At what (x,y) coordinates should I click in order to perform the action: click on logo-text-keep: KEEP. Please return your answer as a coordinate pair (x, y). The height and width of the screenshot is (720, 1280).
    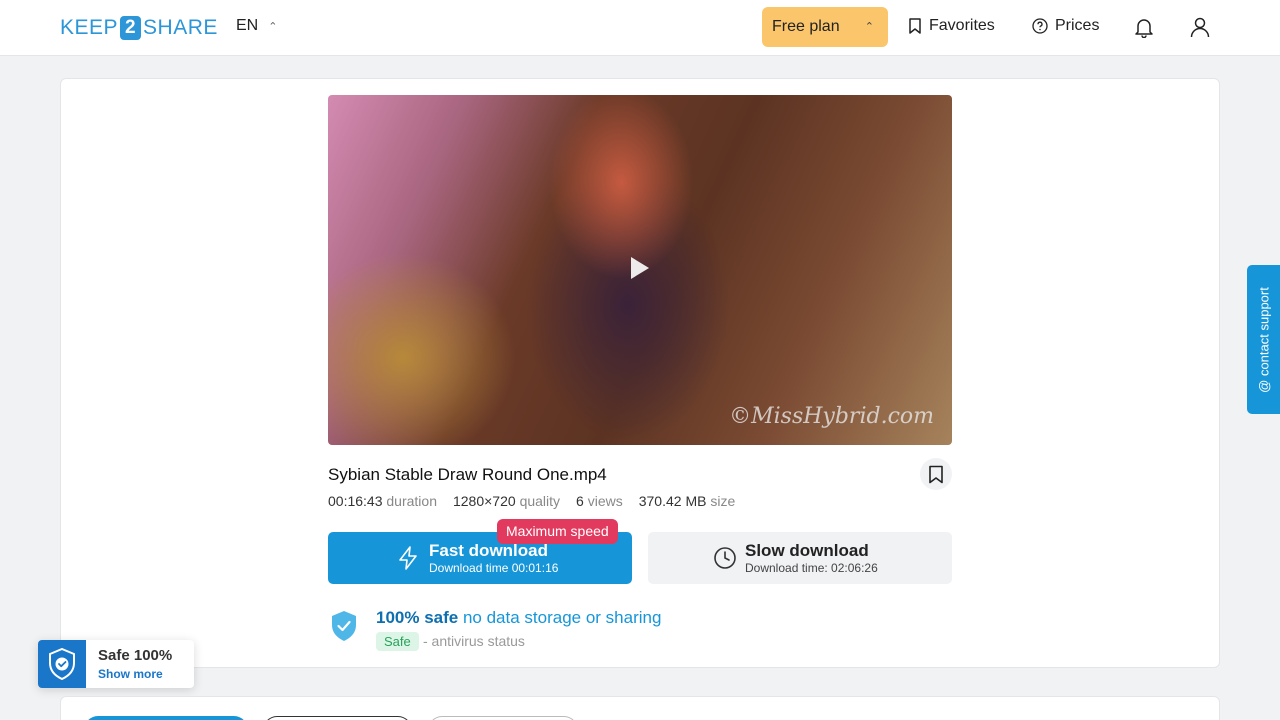
    Looking at the image, I should click on (89, 27).